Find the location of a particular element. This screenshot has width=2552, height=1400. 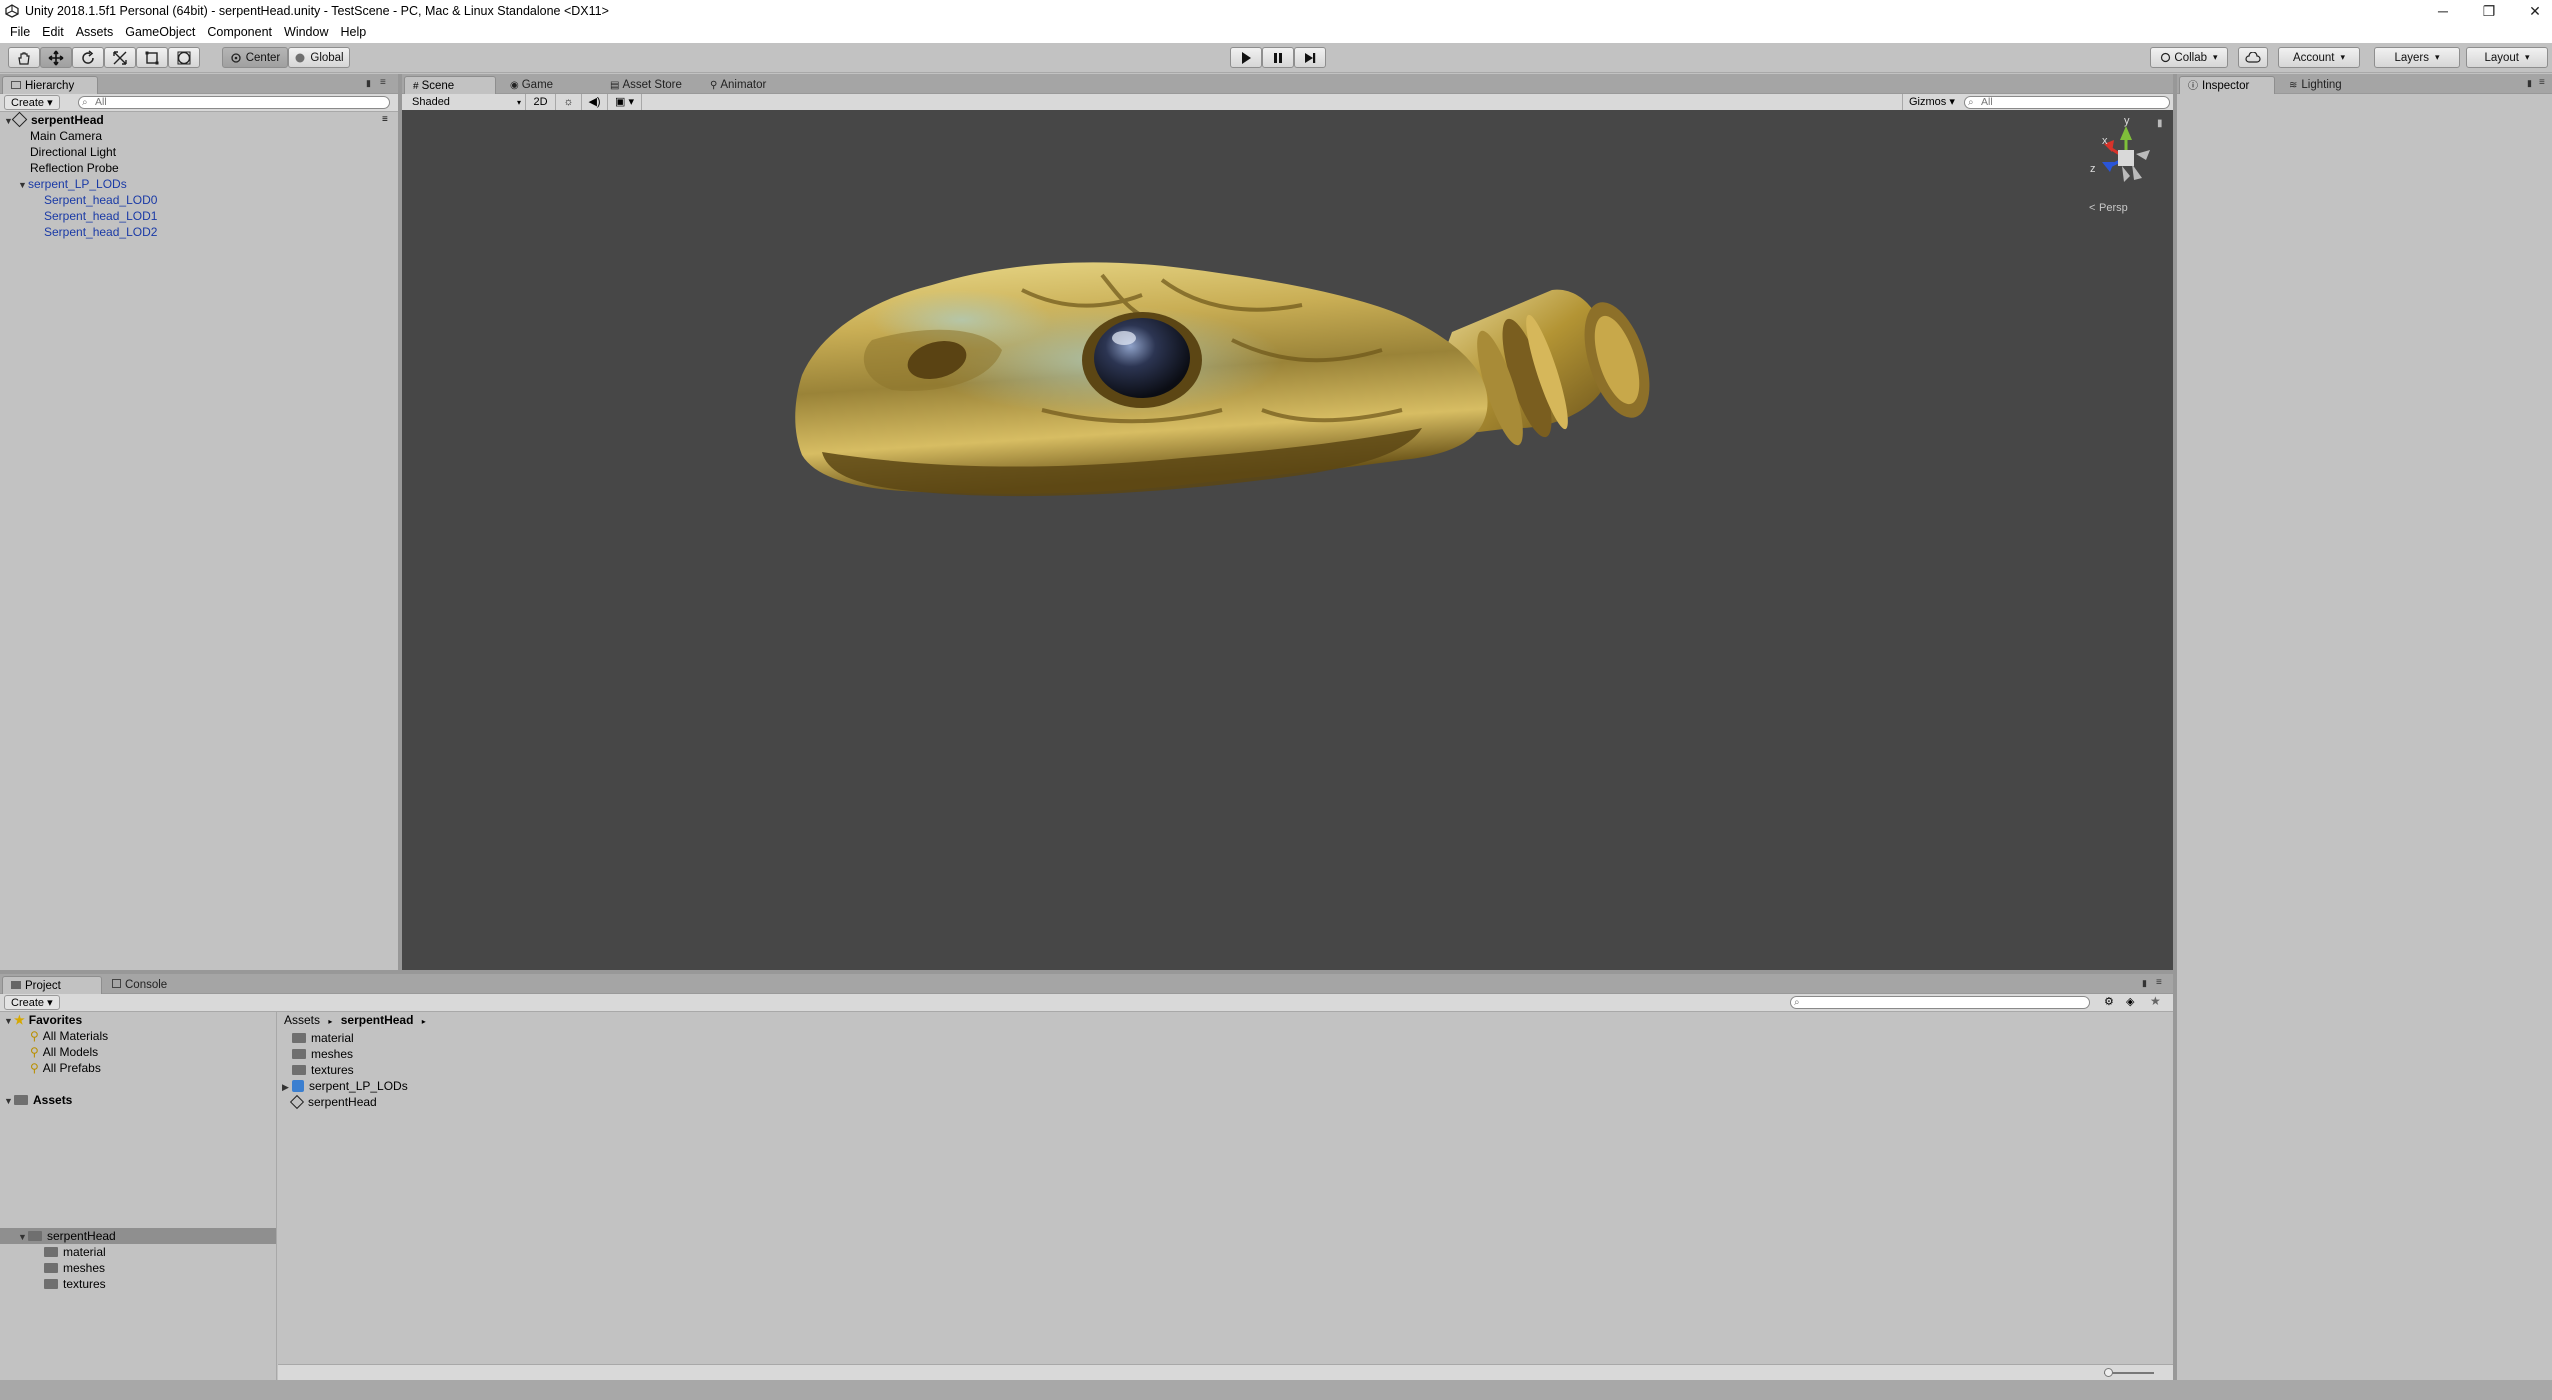

layers-label: Layers is located at coordinates (2411, 57).